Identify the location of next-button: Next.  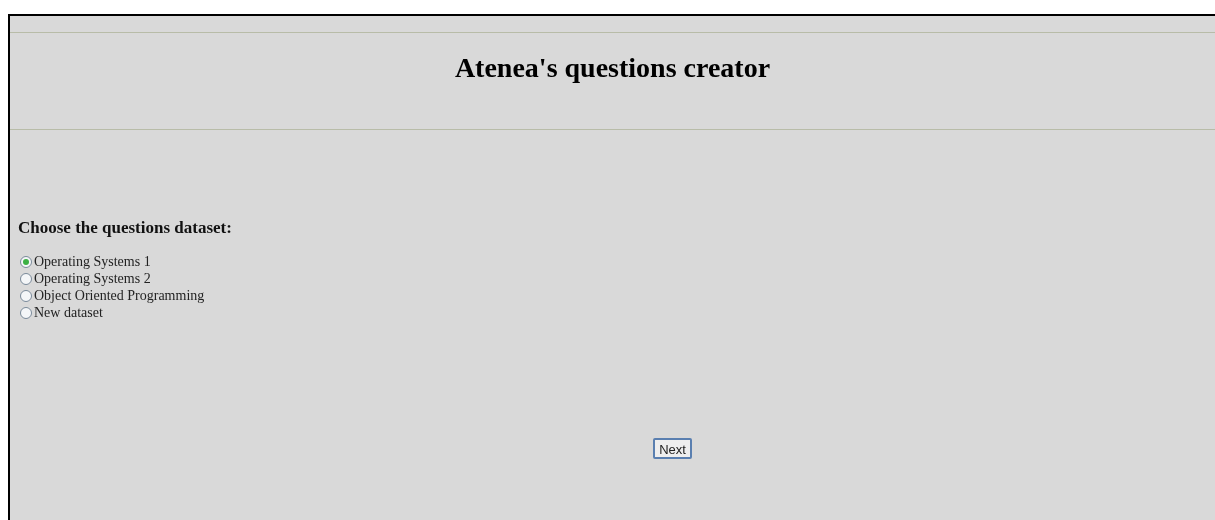
(672, 448).